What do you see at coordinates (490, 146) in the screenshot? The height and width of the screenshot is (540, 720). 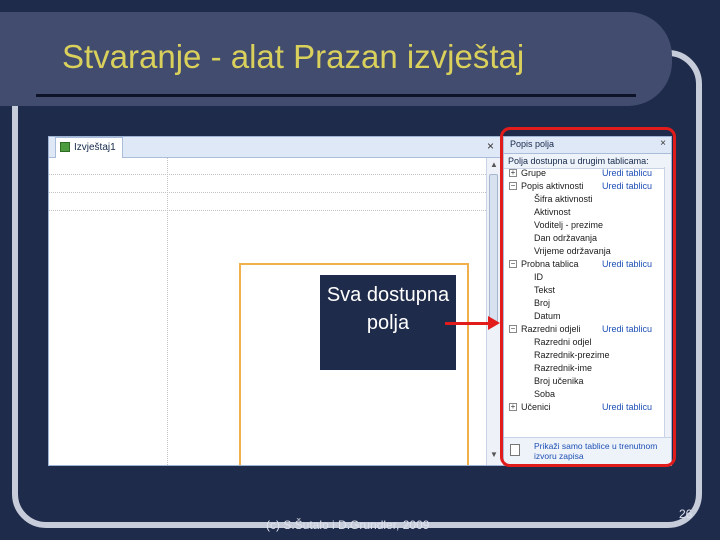 I see `close-icon: ×` at bounding box center [490, 146].